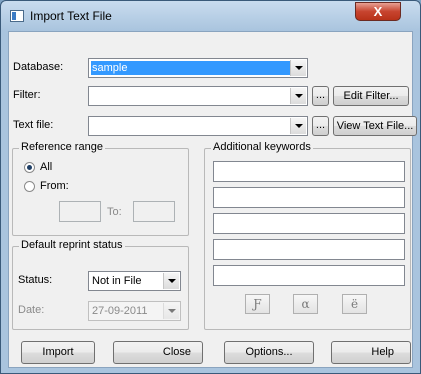 This screenshot has height=374, width=421. Describe the element at coordinates (378, 11) in the screenshot. I see `close-window-button: X` at that location.